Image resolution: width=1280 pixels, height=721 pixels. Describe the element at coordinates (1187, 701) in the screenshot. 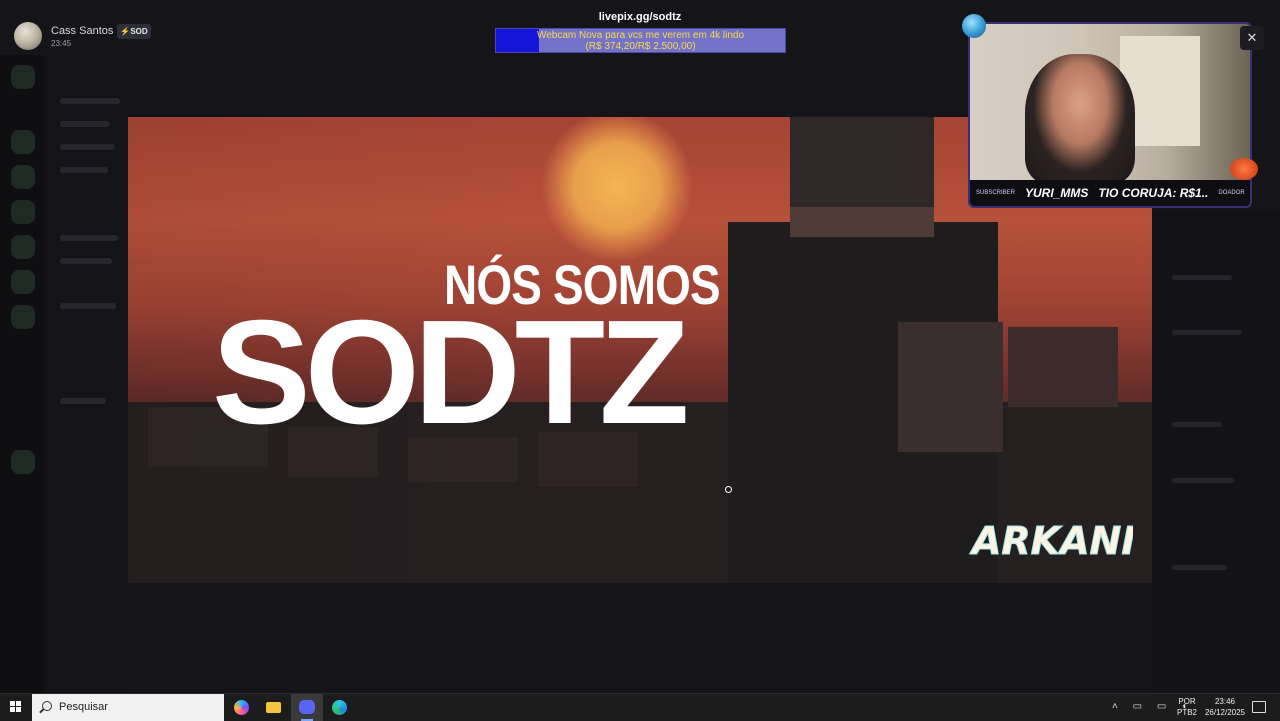

I see `language-code: POR` at that location.